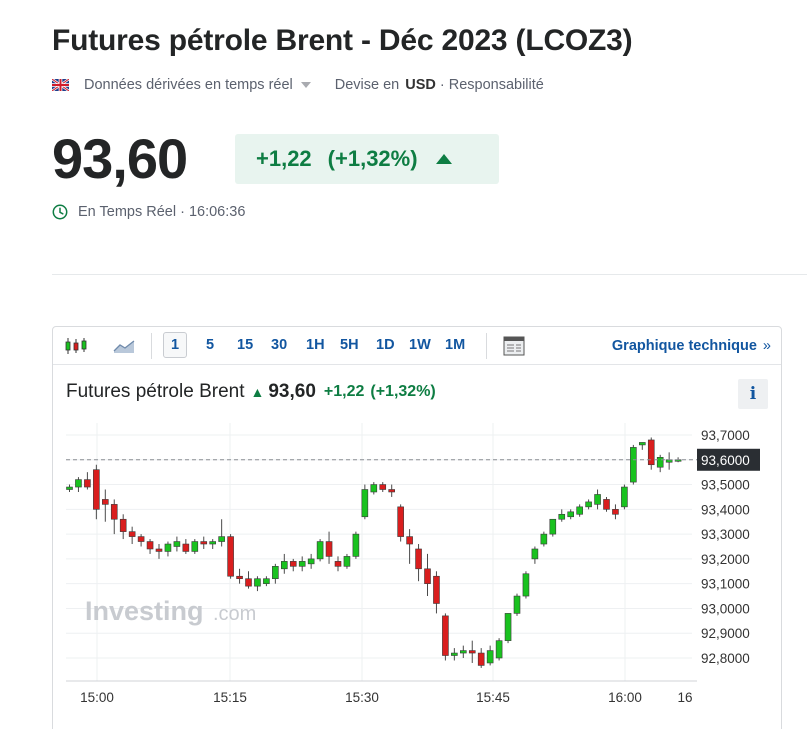  I want to click on y-axis-tick-label: 92,9000, so click(725, 633).